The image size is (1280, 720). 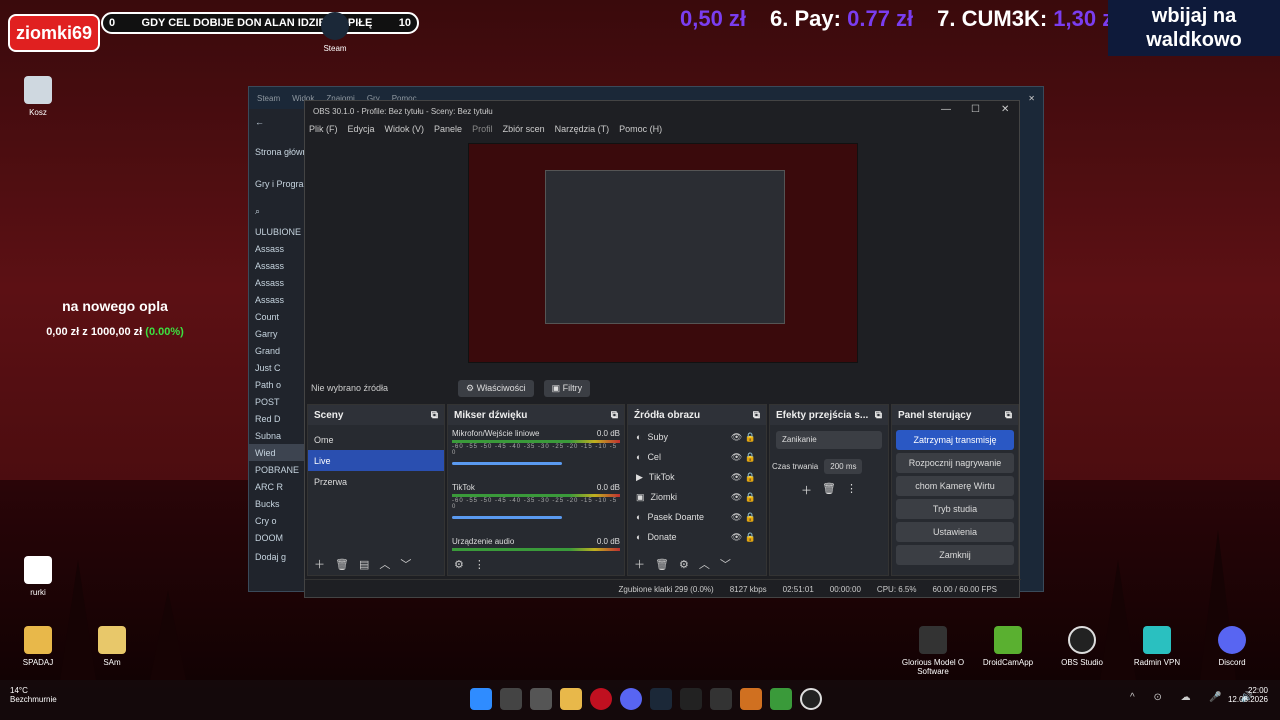 What do you see at coordinates (511, 699) in the screenshot?
I see `search-icon` at bounding box center [511, 699].